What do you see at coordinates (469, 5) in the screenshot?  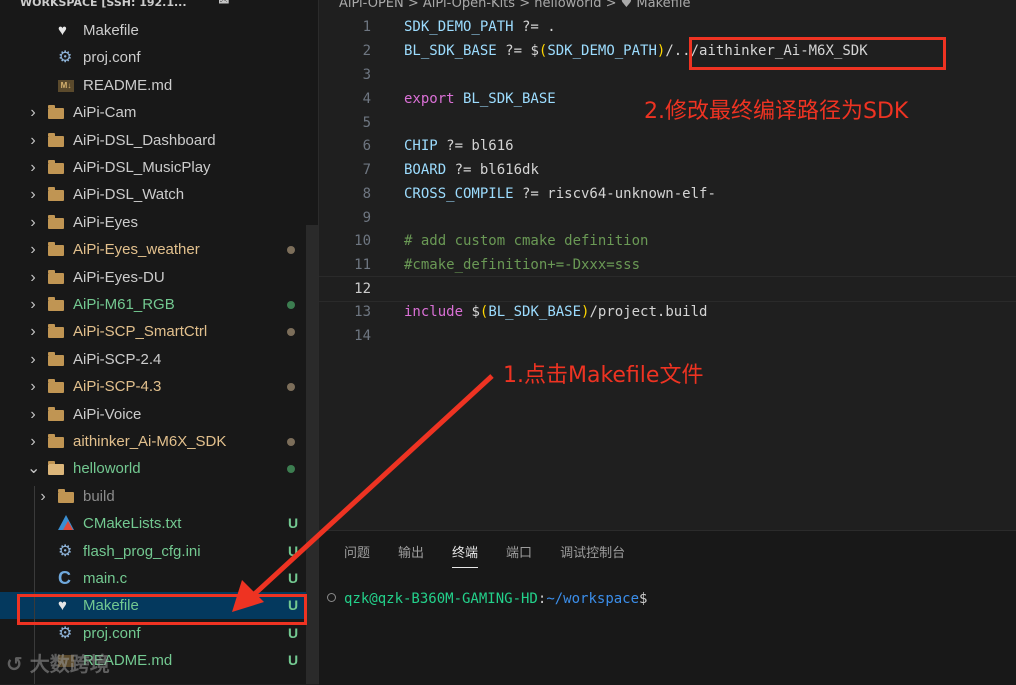 I see `breadcrumb-item: AiPi-Open-Kits` at bounding box center [469, 5].